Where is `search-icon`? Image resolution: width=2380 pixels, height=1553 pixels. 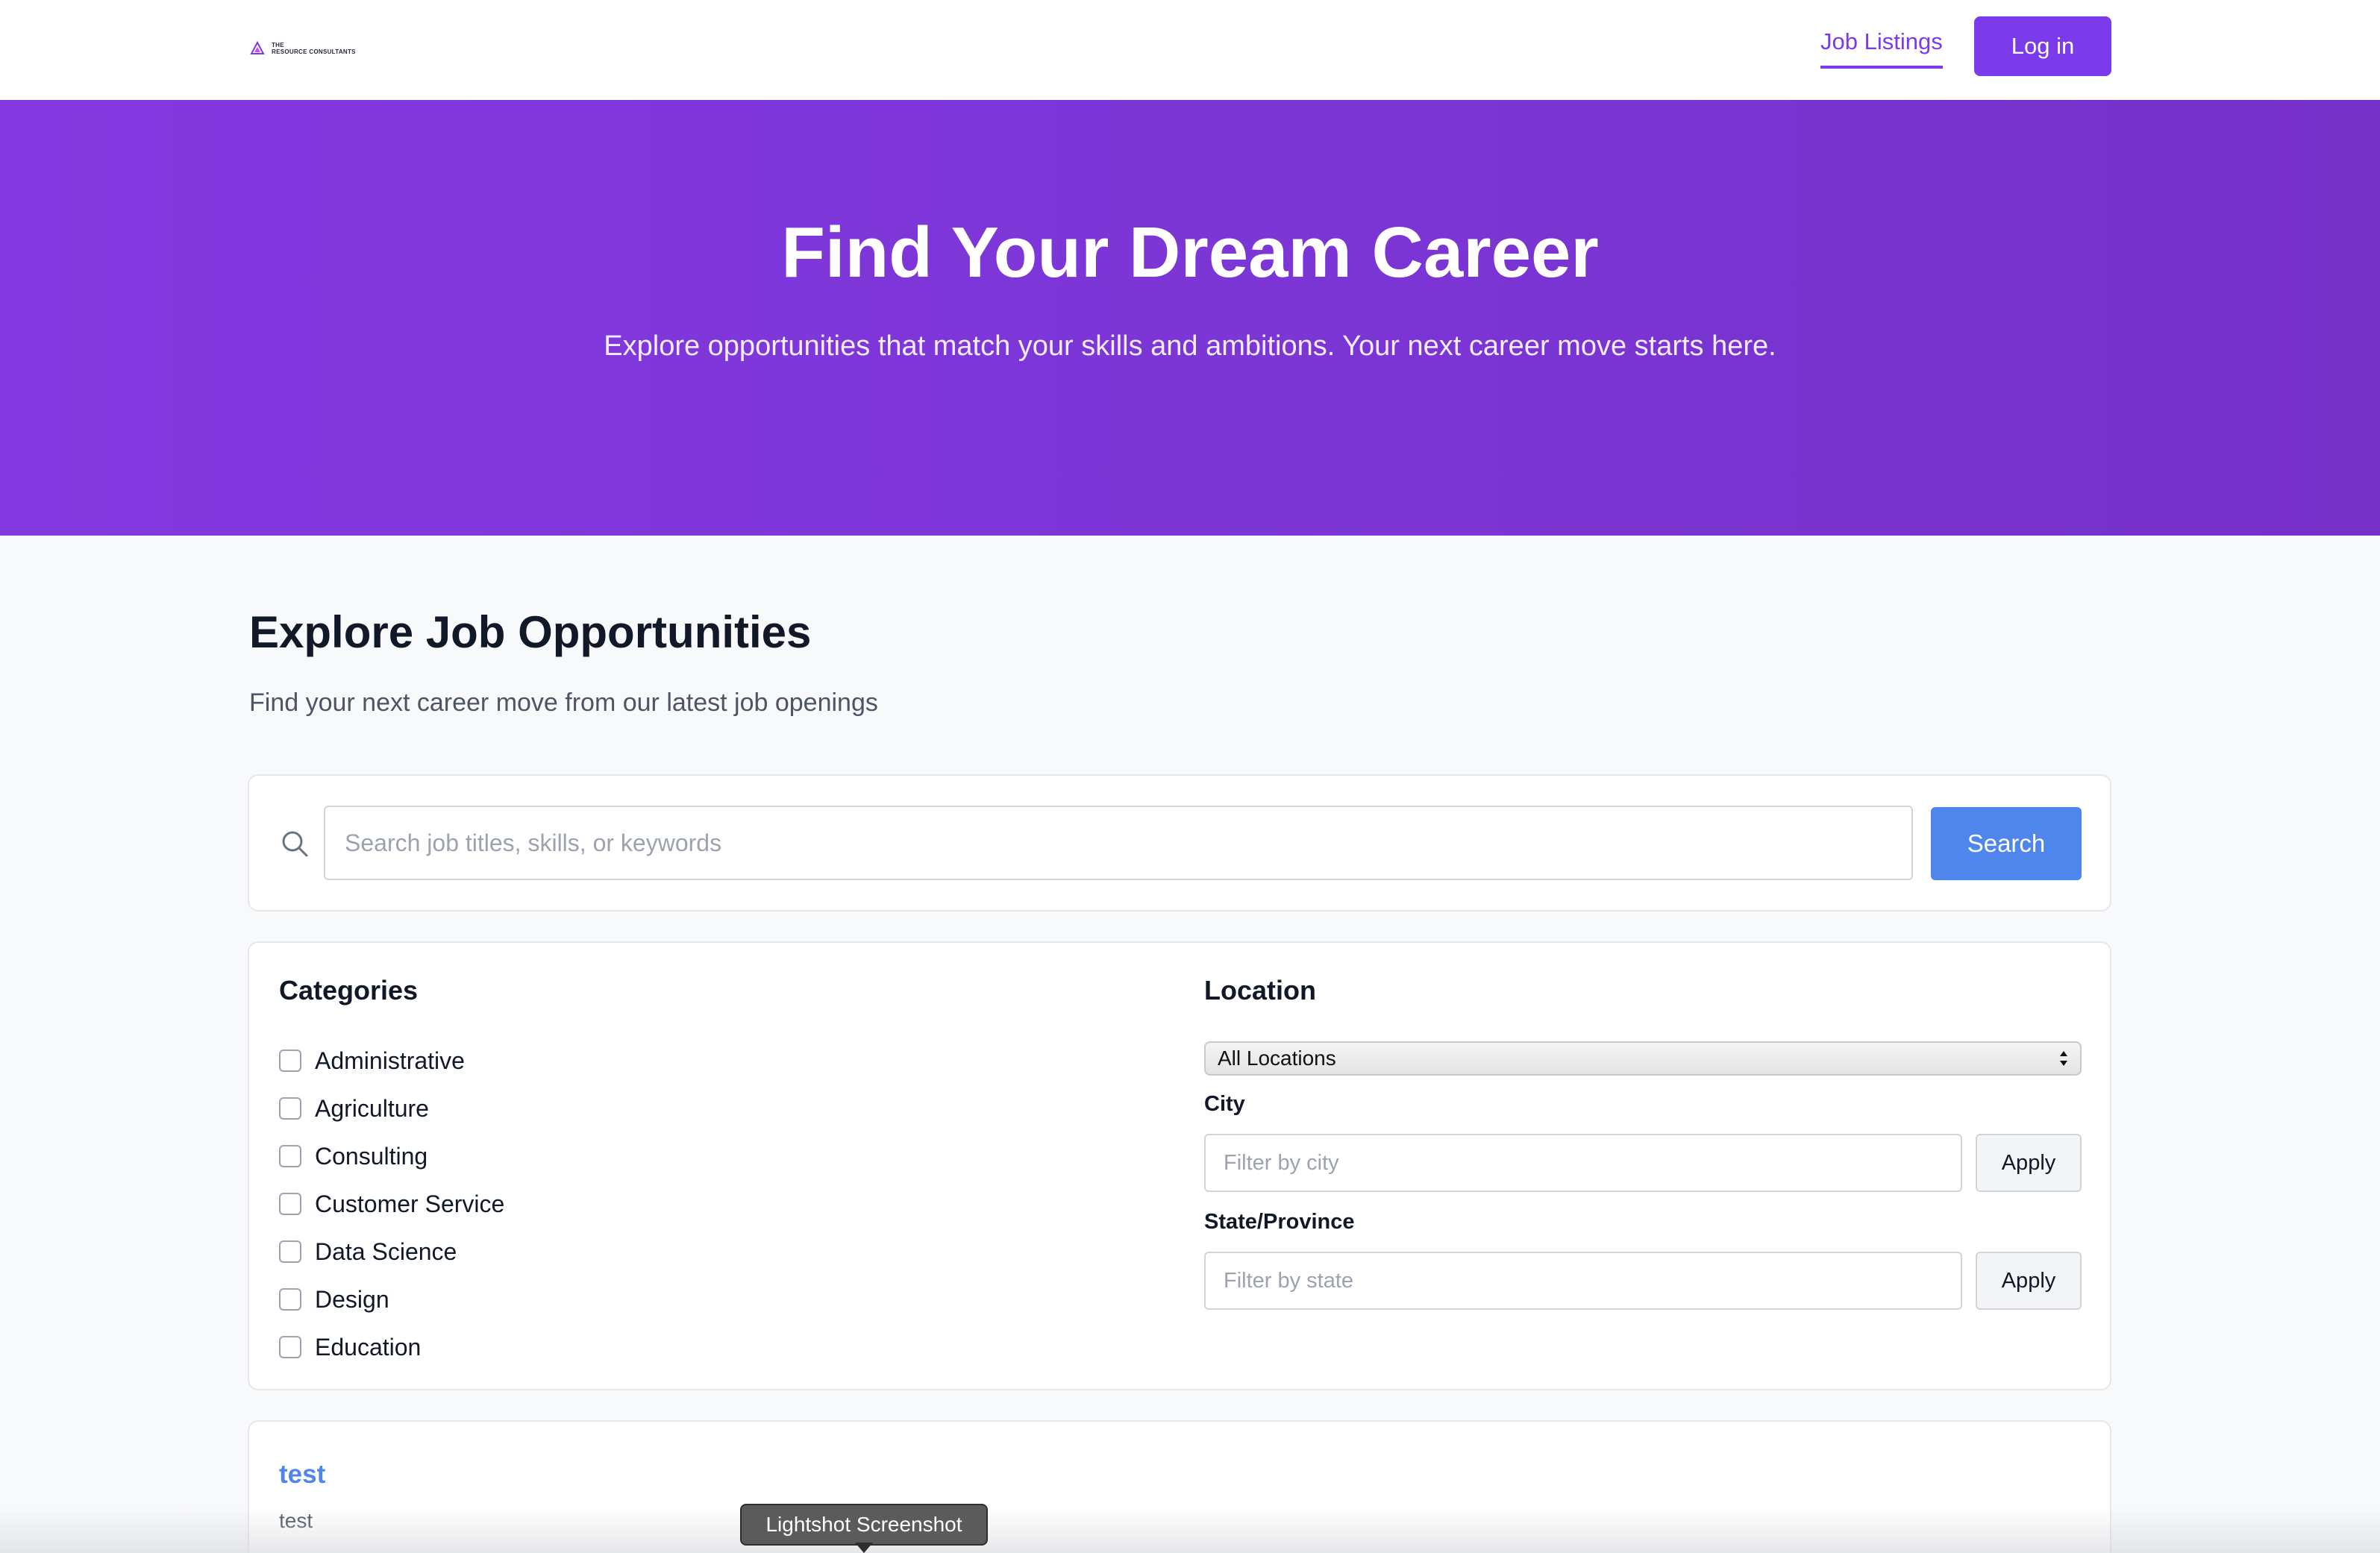
search-icon is located at coordinates (295, 844).